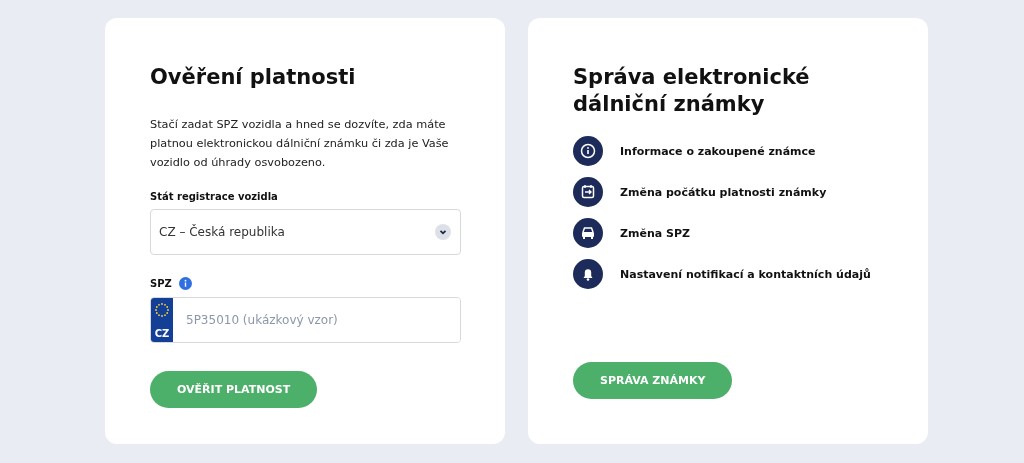  What do you see at coordinates (162, 333) in the screenshot?
I see `country-code: CZ` at bounding box center [162, 333].